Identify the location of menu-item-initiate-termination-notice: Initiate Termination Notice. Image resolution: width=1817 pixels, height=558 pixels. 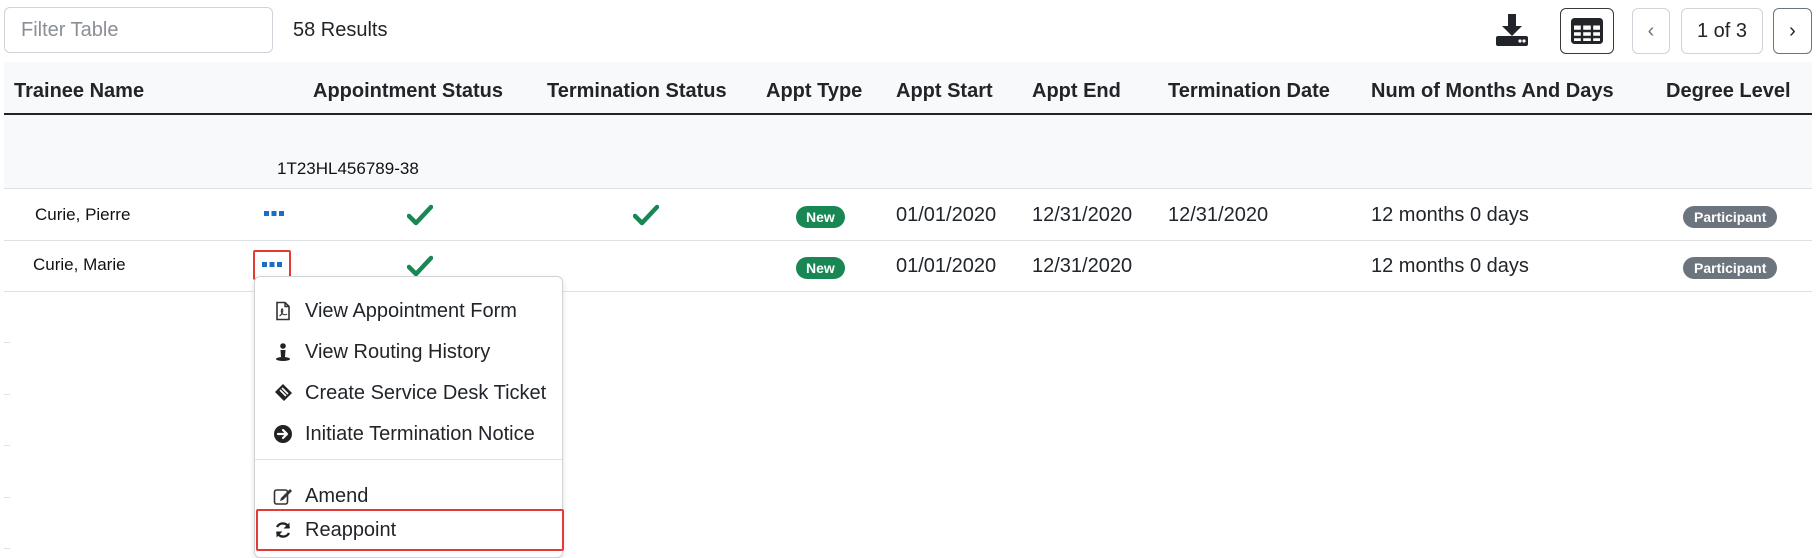
(404, 434).